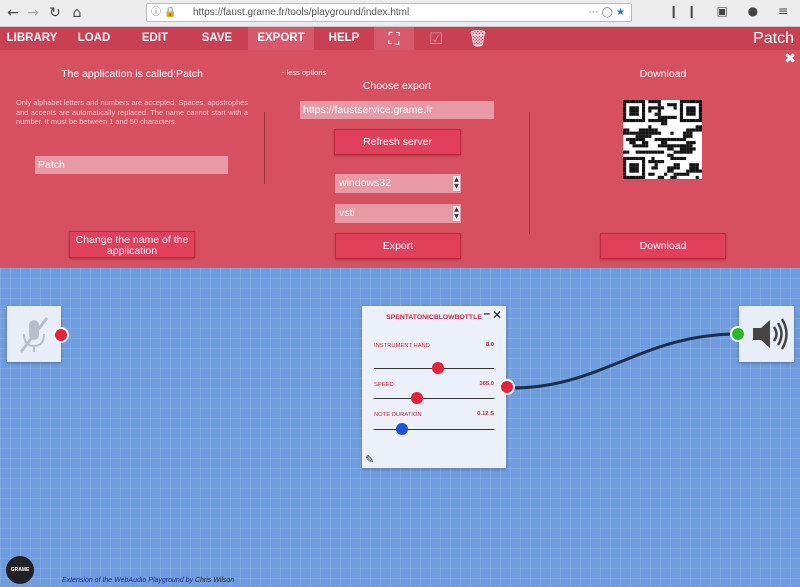  I want to click on fullscreen-icon: ⛶, so click(394, 38).